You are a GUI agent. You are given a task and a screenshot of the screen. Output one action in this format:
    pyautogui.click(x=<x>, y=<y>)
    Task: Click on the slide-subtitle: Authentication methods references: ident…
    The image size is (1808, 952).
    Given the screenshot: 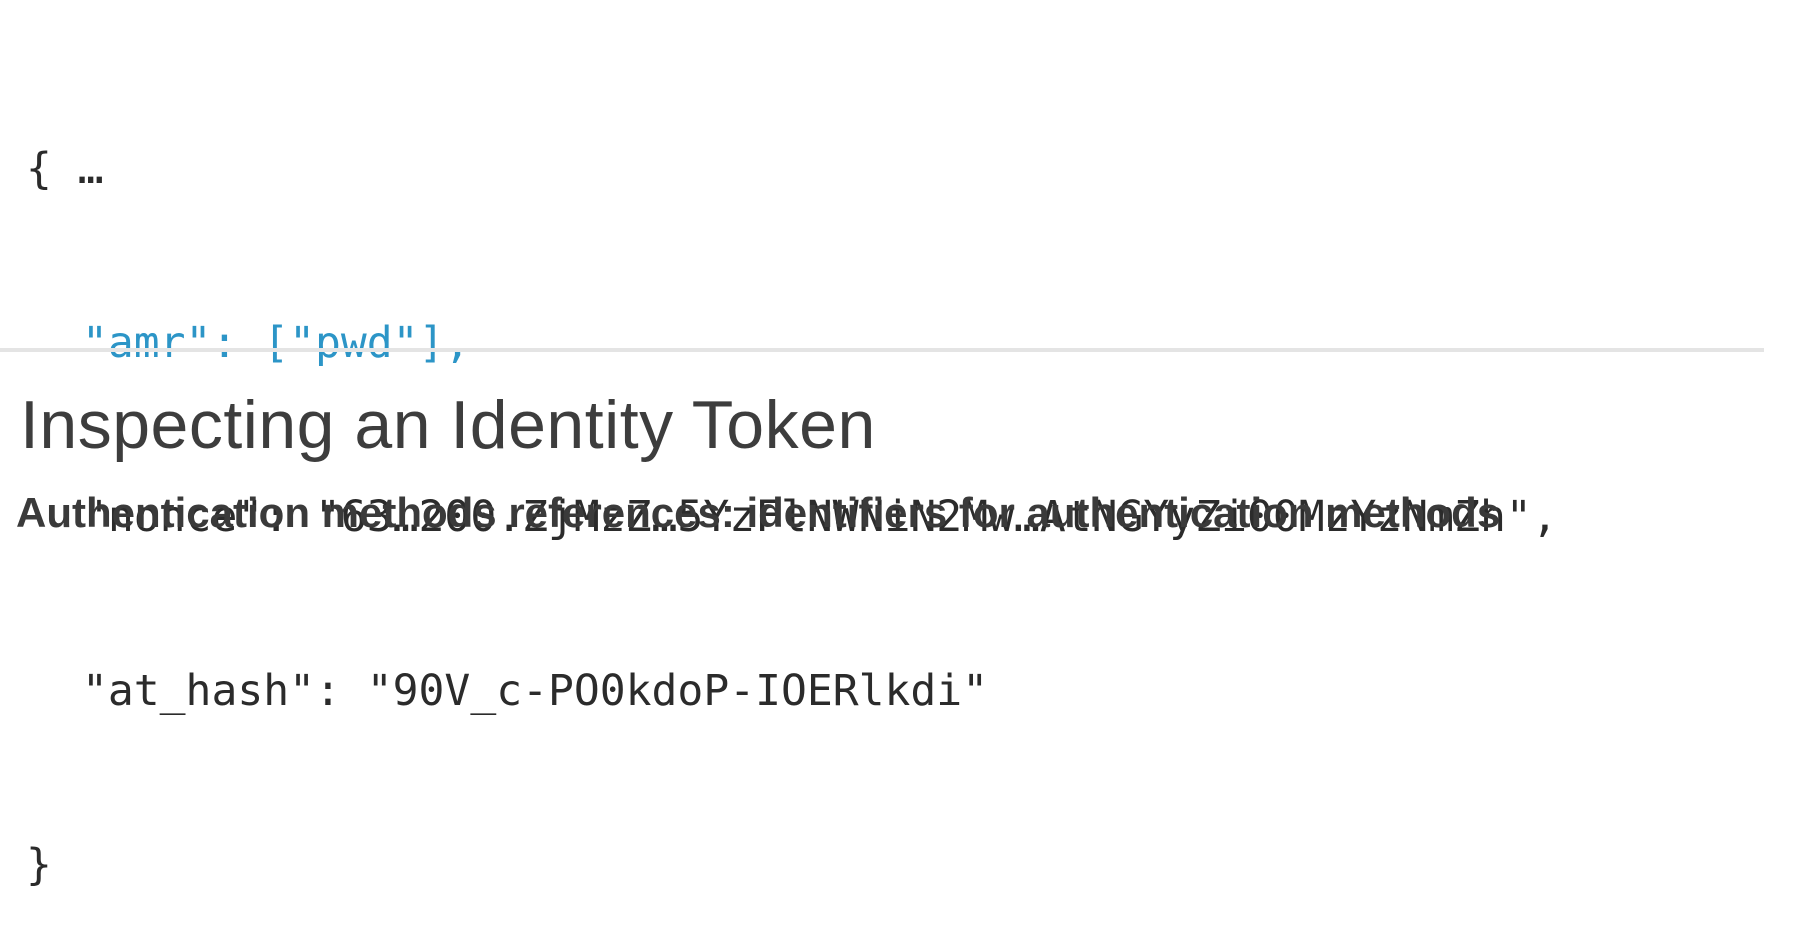 What is the action you would take?
    pyautogui.click(x=758, y=512)
    